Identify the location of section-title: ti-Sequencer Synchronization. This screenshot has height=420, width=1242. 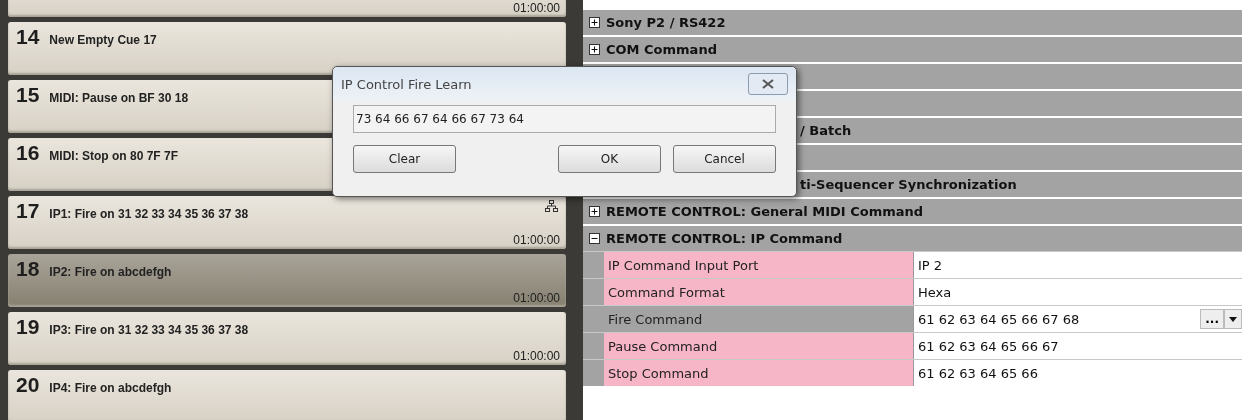
(908, 184).